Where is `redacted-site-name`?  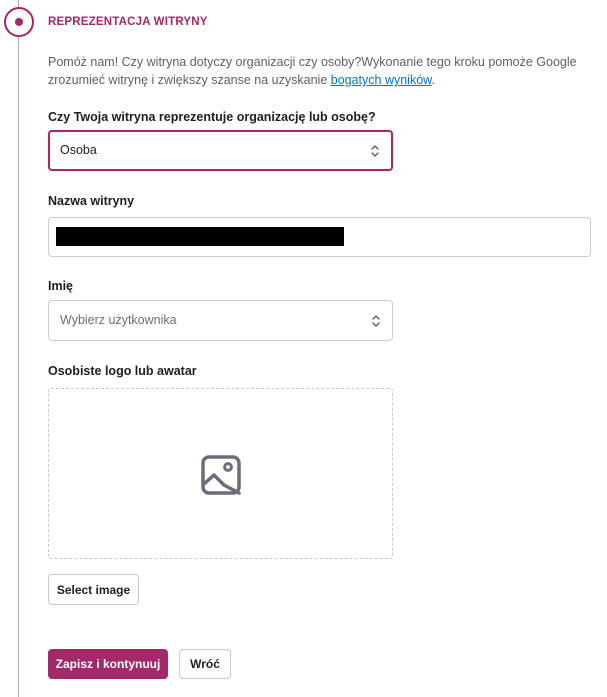
redacted-site-name is located at coordinates (200, 236).